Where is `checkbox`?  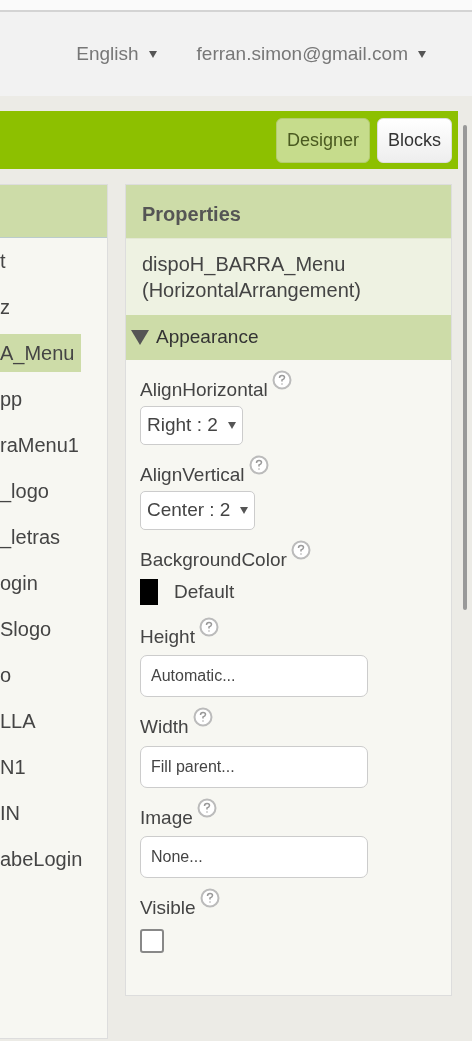
checkbox is located at coordinates (152, 940).